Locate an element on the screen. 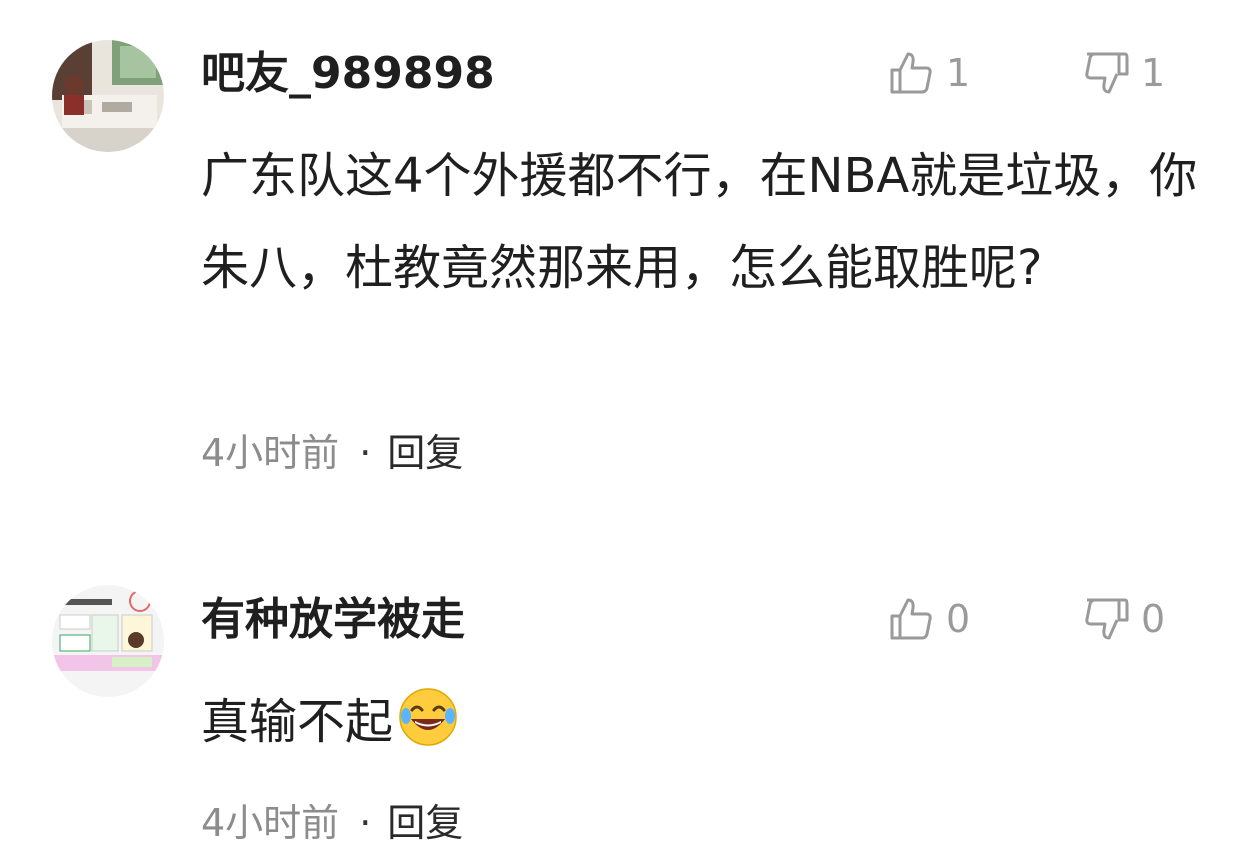  dislike-button: 0 is located at coordinates (1124, 619).